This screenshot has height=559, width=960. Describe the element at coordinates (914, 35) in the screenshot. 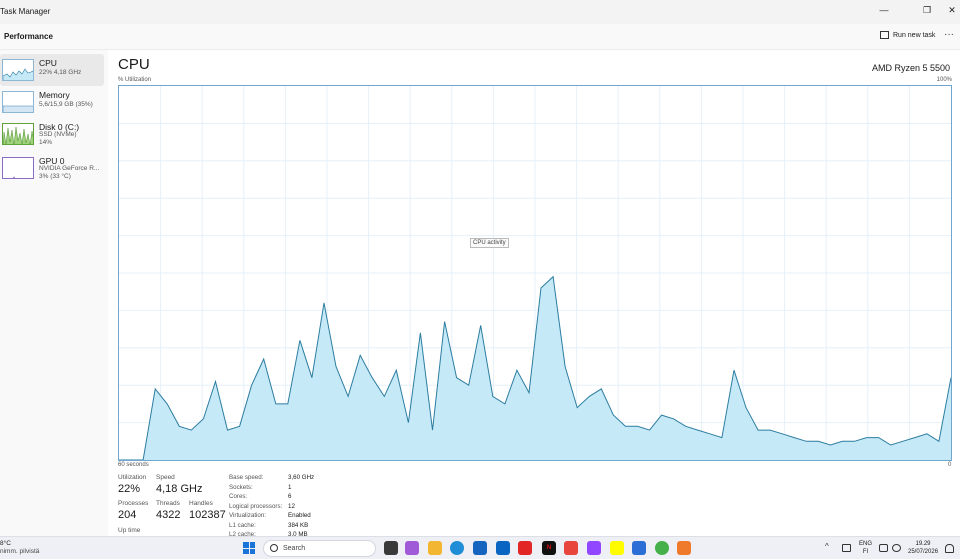

I see `run-new-task-label: Run new task` at that location.